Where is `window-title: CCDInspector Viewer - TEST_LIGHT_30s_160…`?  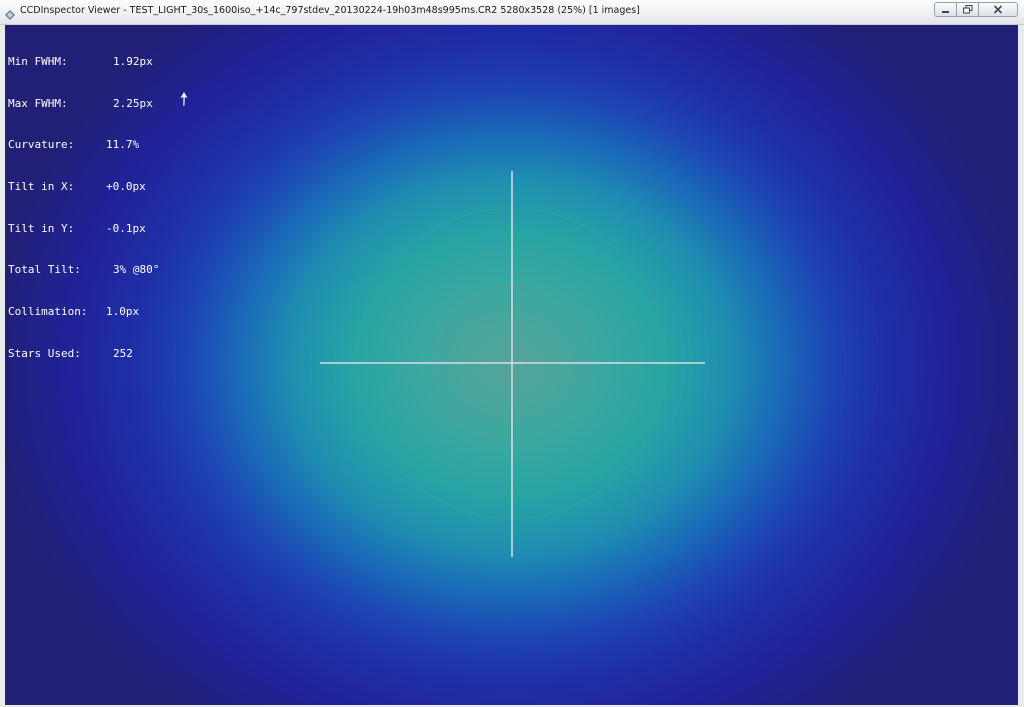 window-title: CCDInspector Viewer - TEST_LIGHT_30s_160… is located at coordinates (330, 10).